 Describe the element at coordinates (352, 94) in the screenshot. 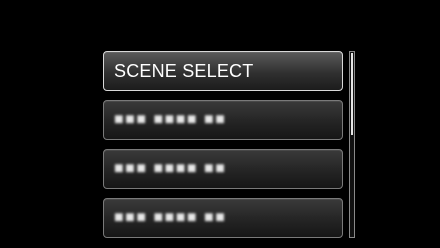

I see `scrollbar-thumb` at that location.